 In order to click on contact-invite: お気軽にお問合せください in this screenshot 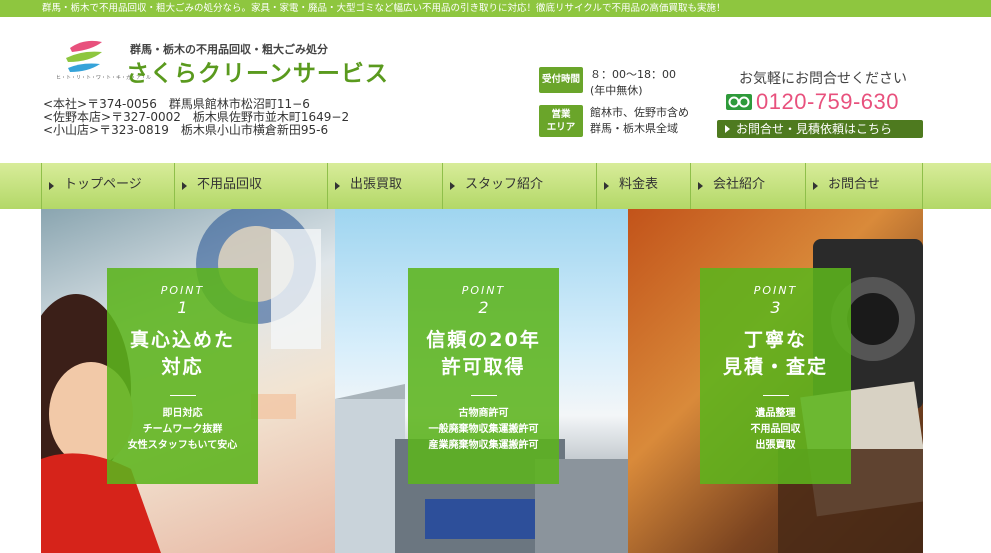, I will do `click(823, 79)`.